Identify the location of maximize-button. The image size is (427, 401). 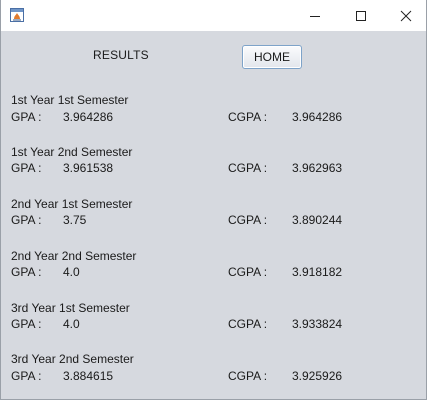
(360, 15).